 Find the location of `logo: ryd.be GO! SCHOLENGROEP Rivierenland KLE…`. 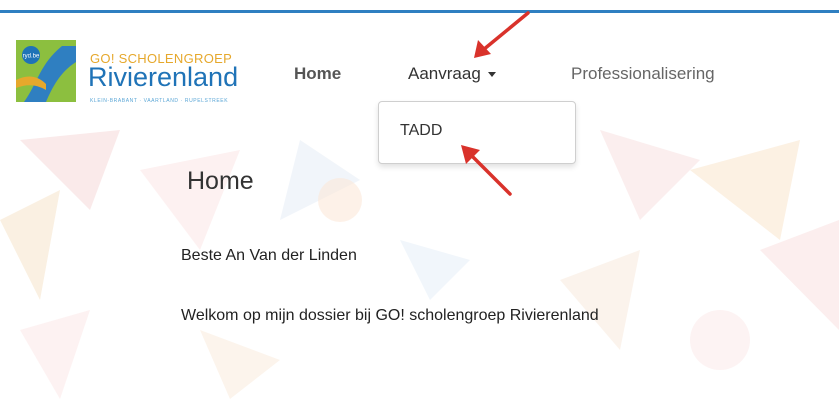

logo: ryd.be GO! SCHOLENGROEP Rivierenland KLE… is located at coordinates (132, 75).